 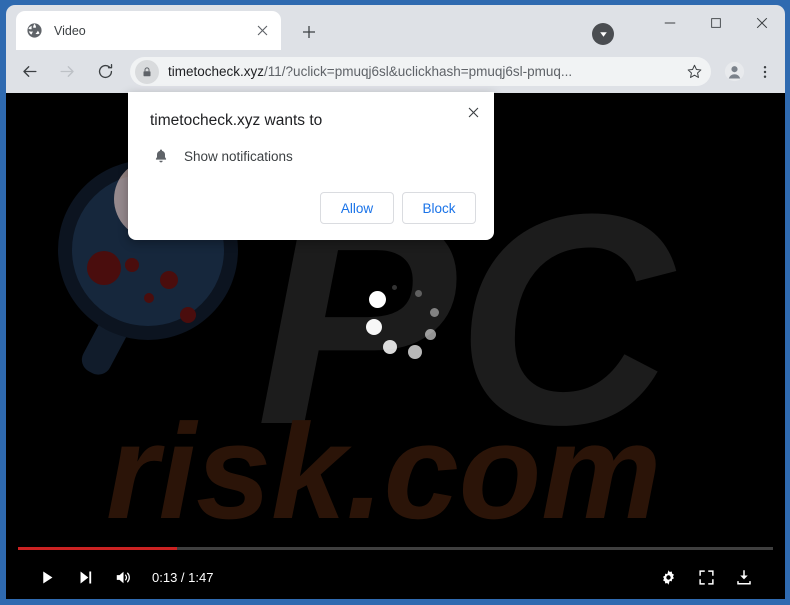 I want to click on dialog-close-icon, so click(x=473, y=112).